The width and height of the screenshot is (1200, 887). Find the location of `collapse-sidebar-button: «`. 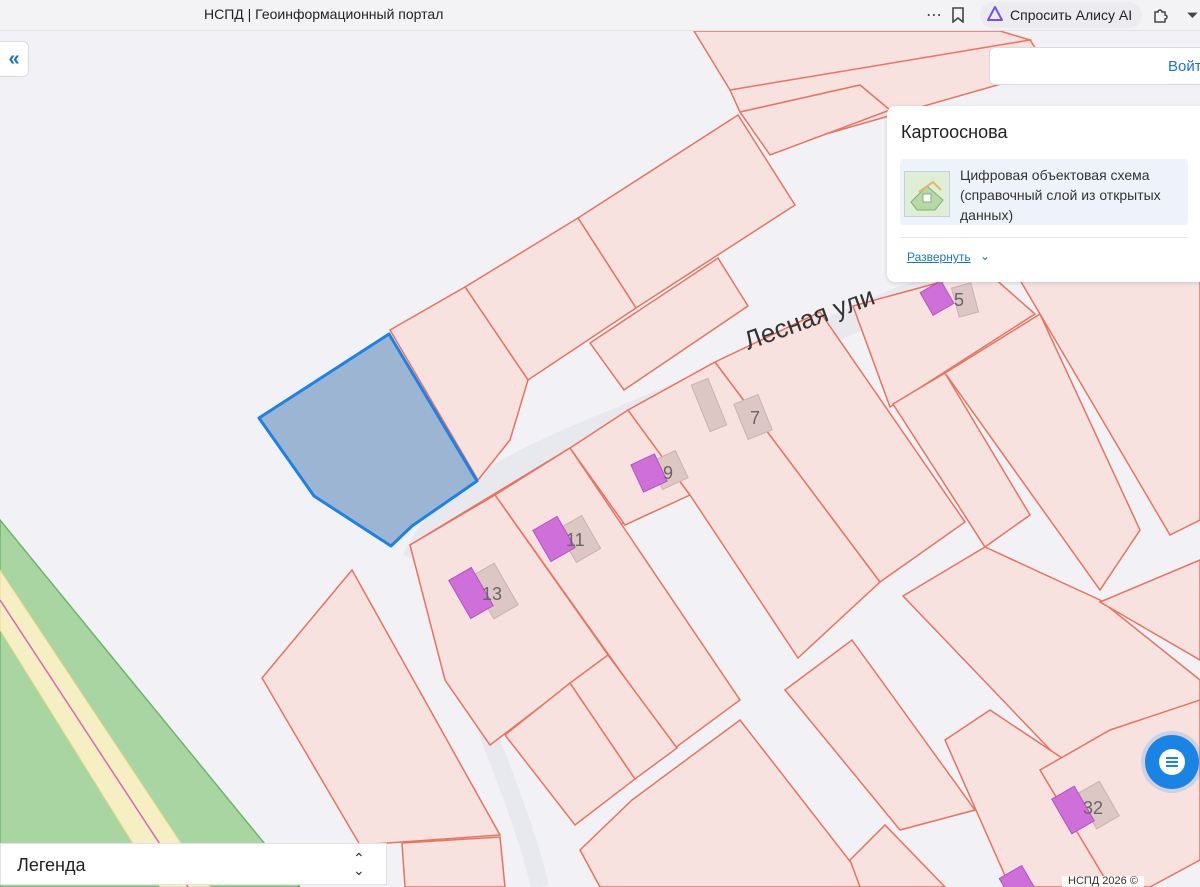

collapse-sidebar-button: « is located at coordinates (14, 59).